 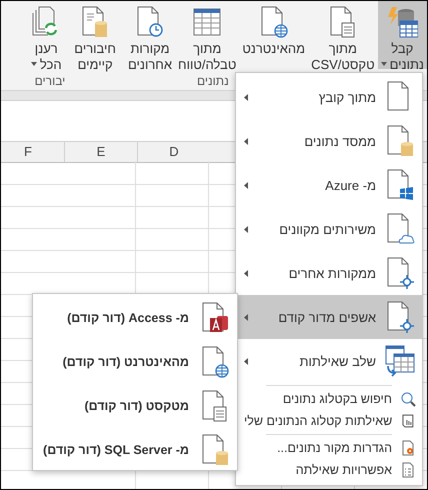 I want to click on combine-document-icon, so click(x=400, y=361).